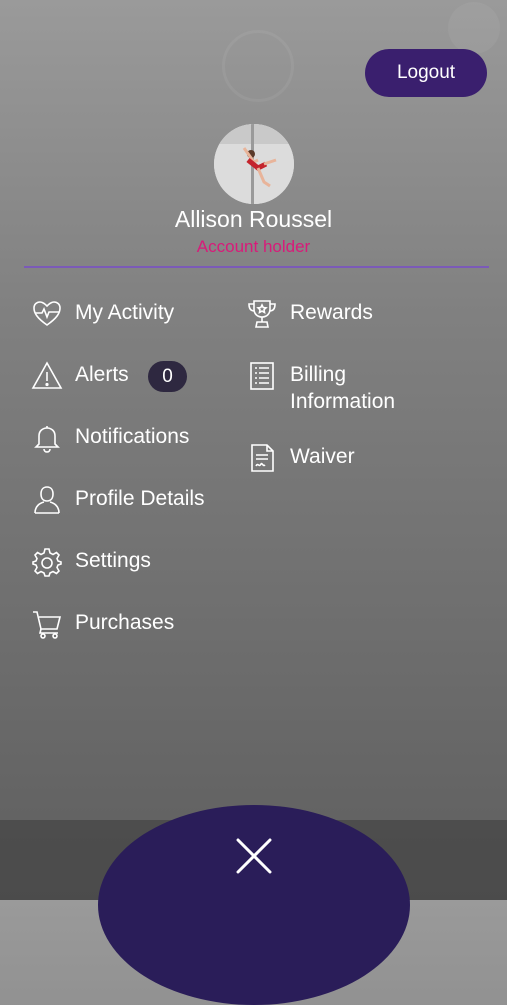 The image size is (507, 1005). I want to click on bell-icon, so click(47, 438).